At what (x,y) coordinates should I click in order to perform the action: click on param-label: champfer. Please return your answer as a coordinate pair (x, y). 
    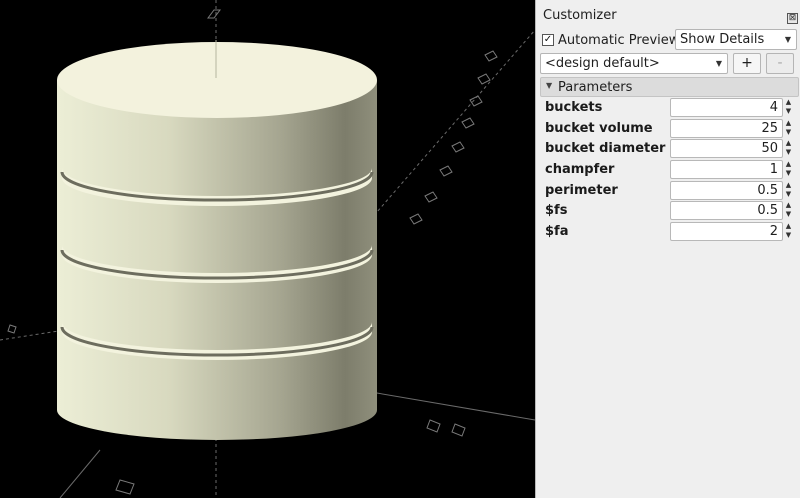
    Looking at the image, I should click on (580, 169).